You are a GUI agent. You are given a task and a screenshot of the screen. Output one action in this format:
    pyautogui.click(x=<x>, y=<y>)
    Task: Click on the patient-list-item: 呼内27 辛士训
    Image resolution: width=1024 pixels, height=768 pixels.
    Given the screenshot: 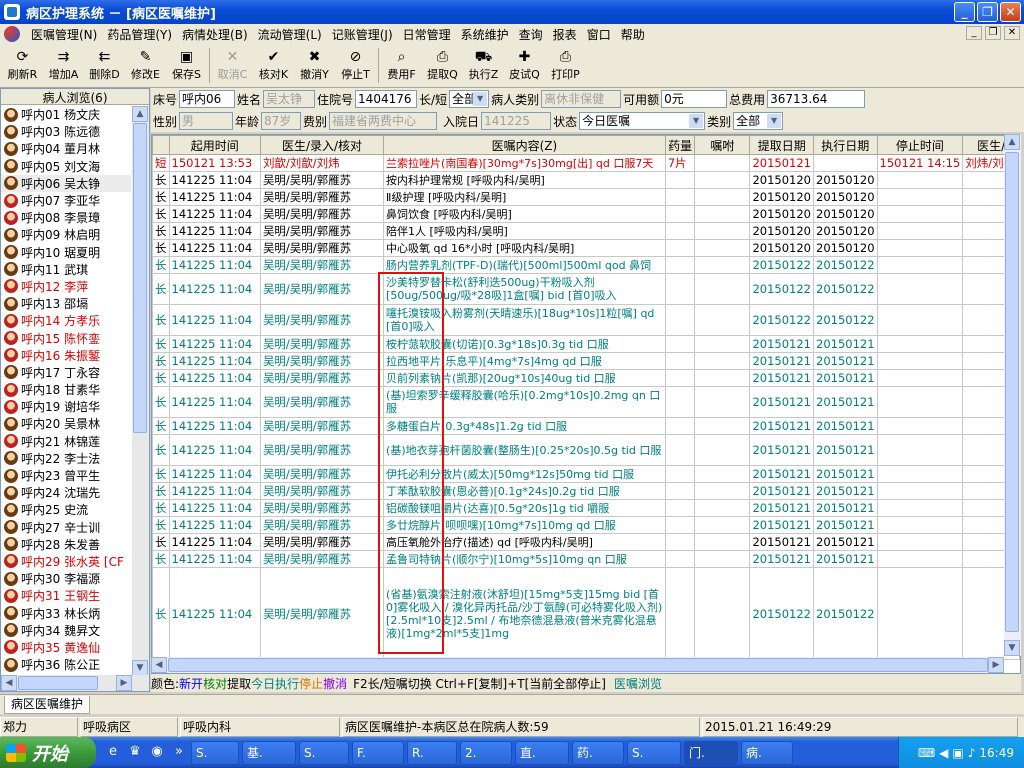 What is the action you would take?
    pyautogui.click(x=66, y=527)
    